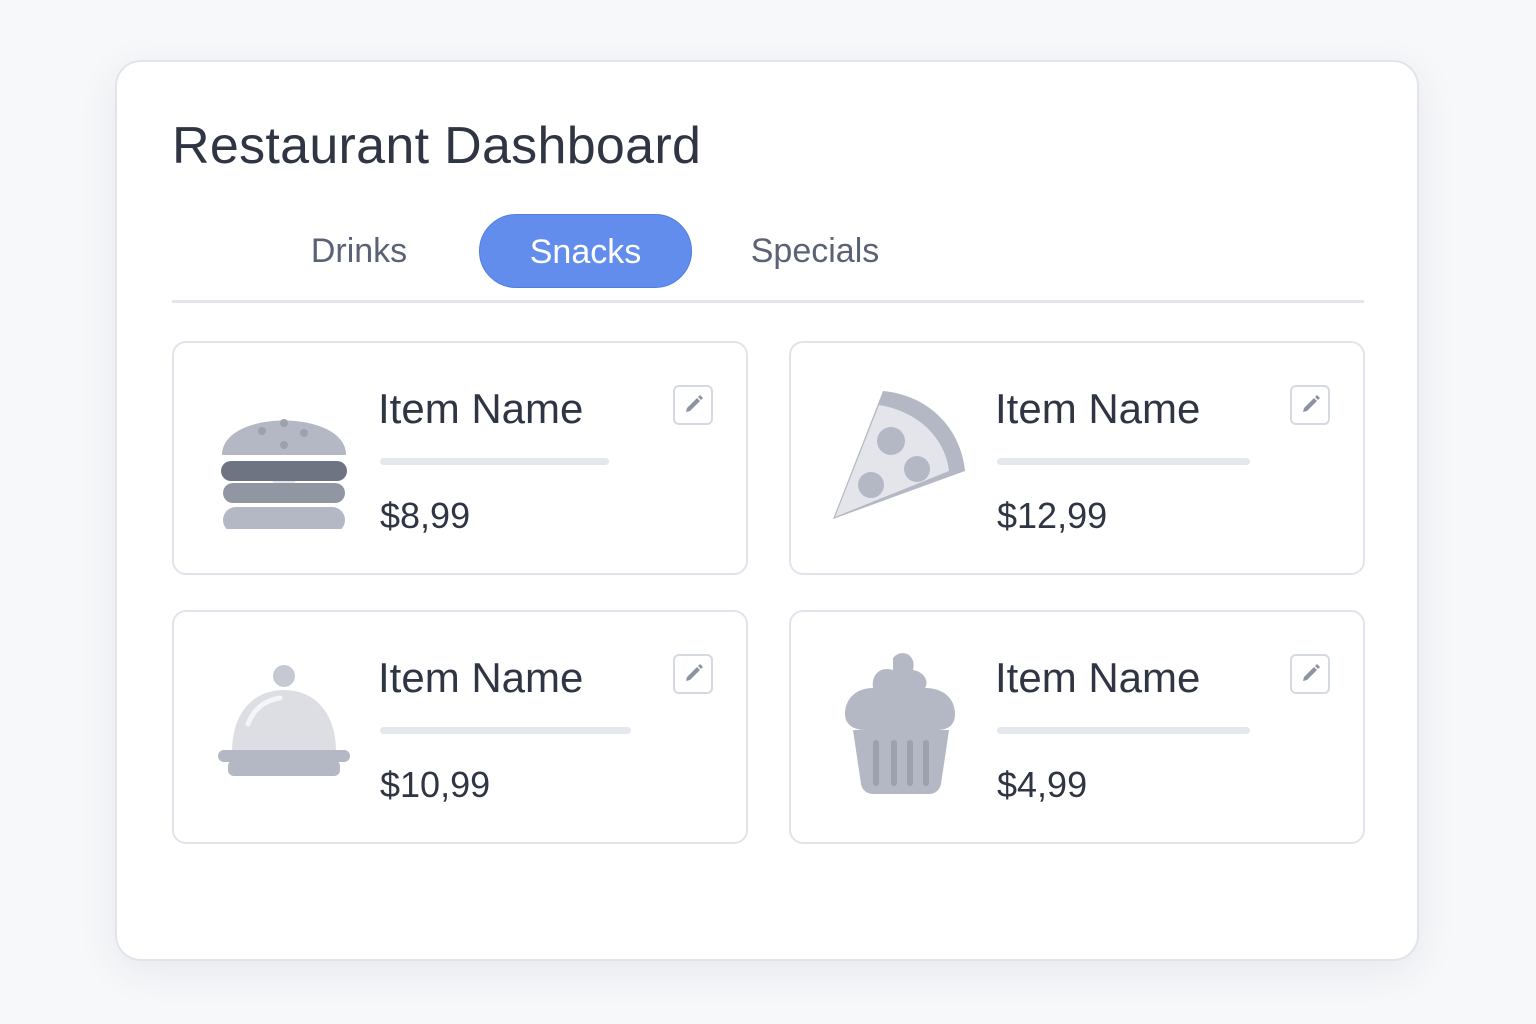 This screenshot has width=1536, height=1024. I want to click on menu-item-card: Item Name $8,99, so click(460, 458).